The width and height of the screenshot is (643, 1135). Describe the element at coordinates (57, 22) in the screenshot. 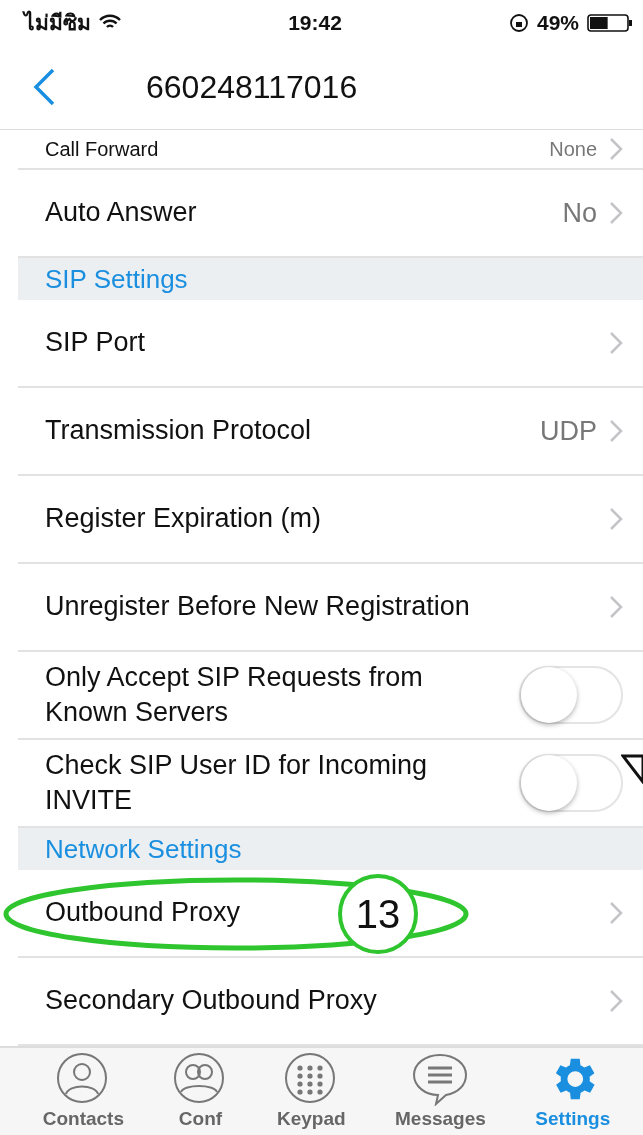

I see `carrier-text: ไม่มีซิม` at that location.